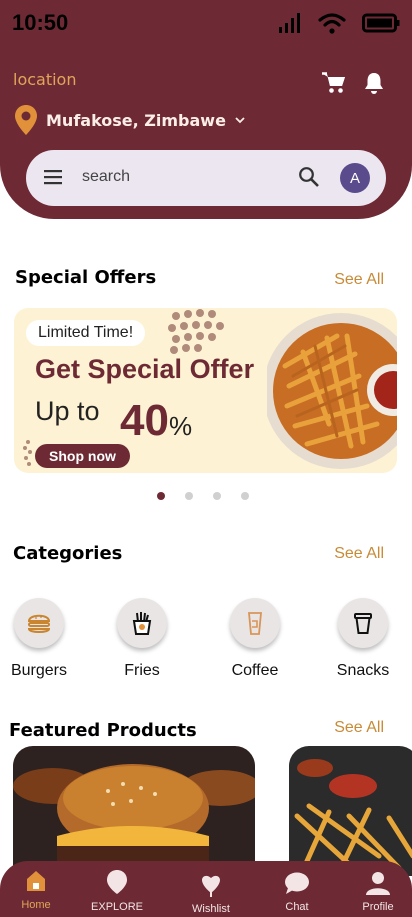  What do you see at coordinates (39, 639) in the screenshot?
I see `category-burgers: Burgers` at bounding box center [39, 639].